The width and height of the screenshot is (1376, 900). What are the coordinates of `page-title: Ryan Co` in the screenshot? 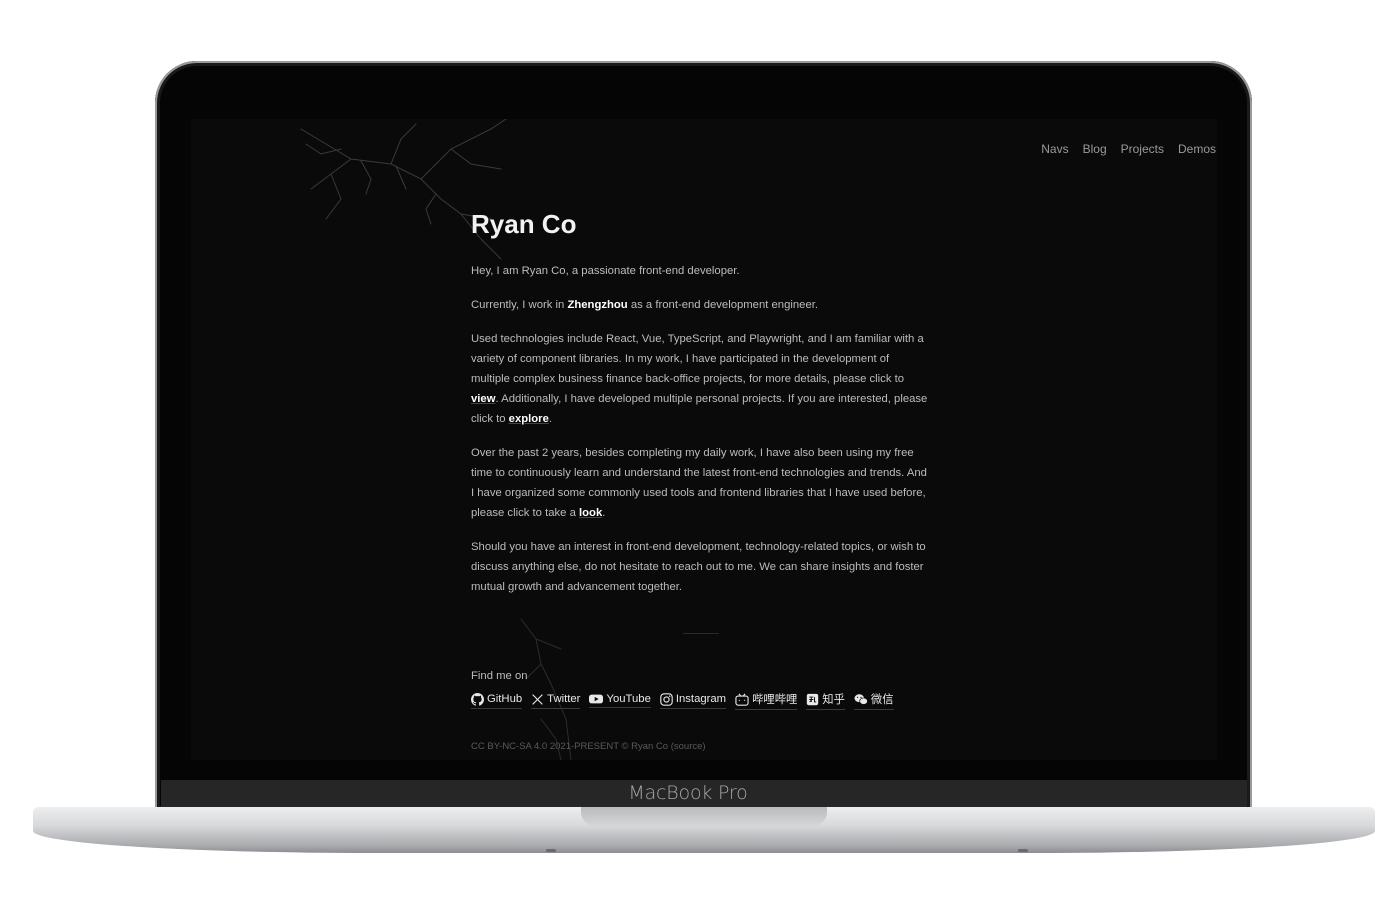 It's located at (524, 224).